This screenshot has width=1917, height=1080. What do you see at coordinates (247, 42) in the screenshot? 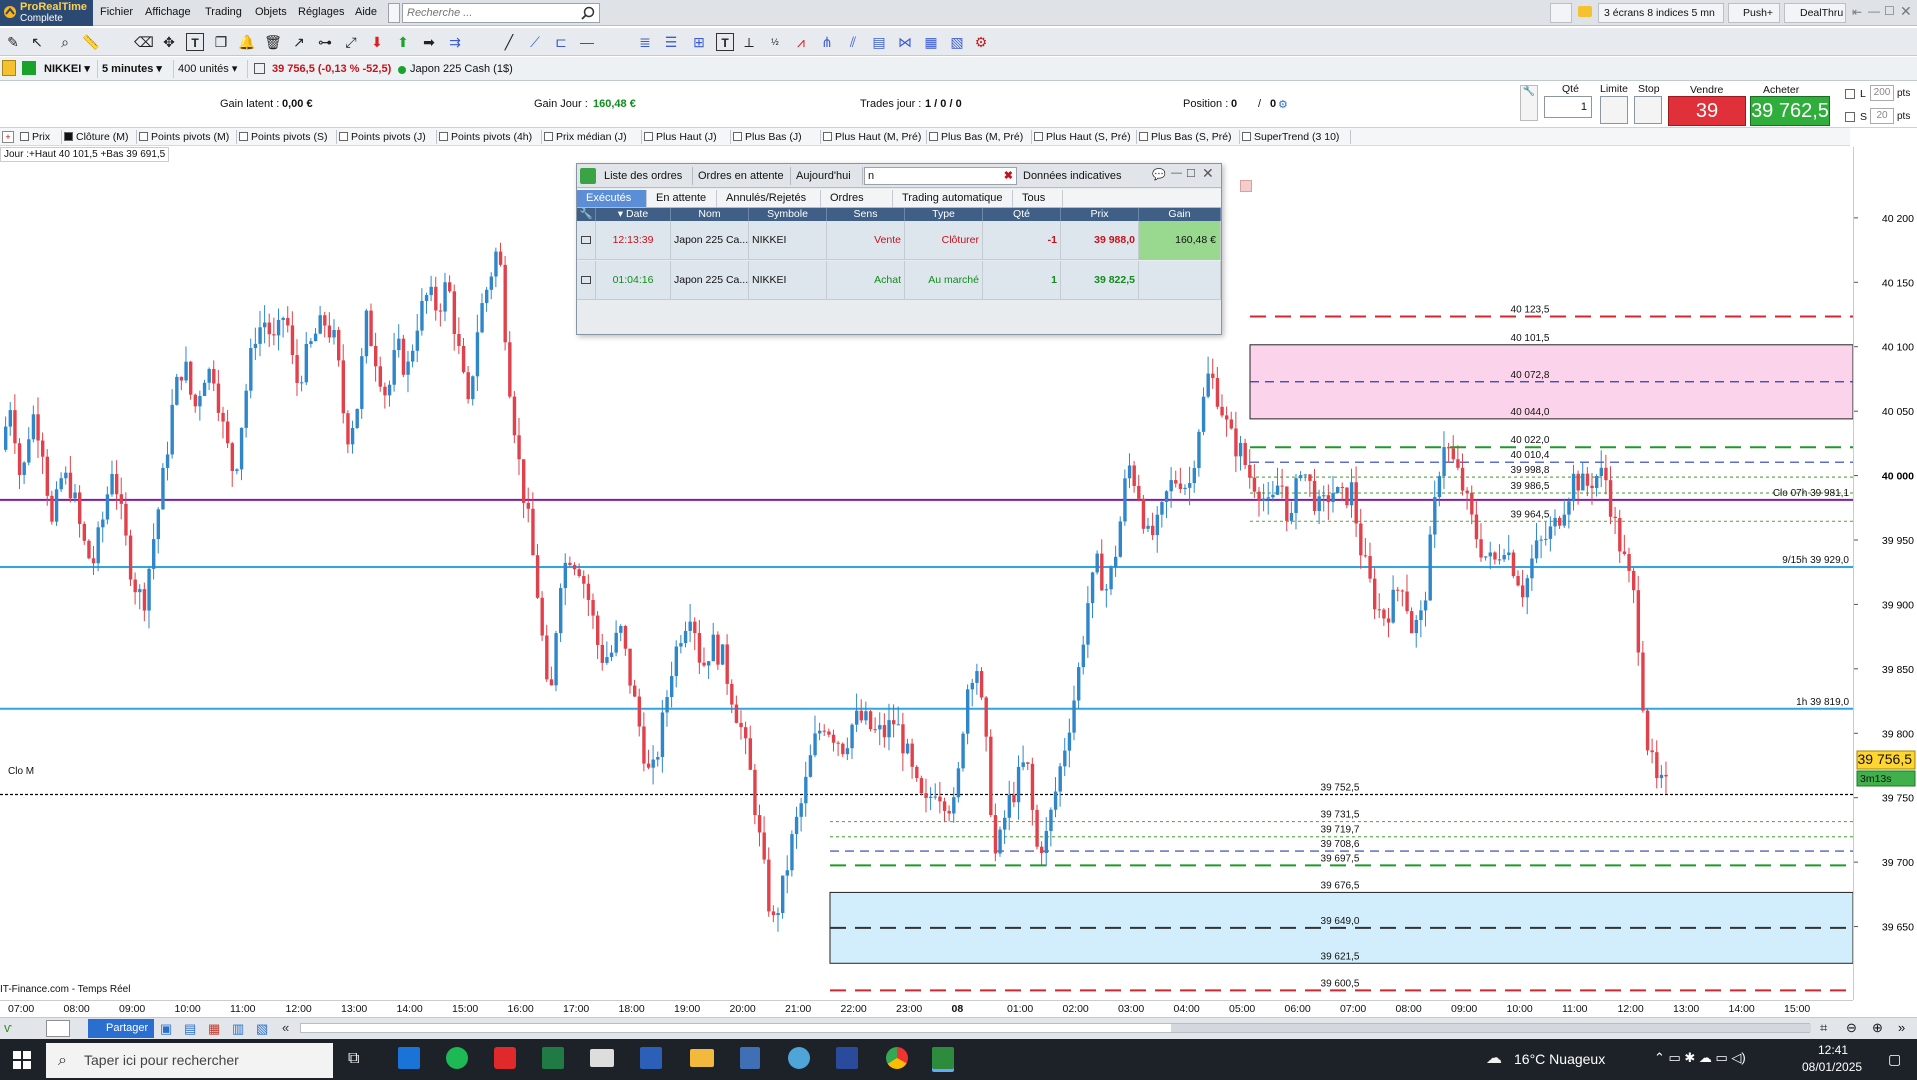
I see `alert-bell-icon: 🔔` at bounding box center [247, 42].